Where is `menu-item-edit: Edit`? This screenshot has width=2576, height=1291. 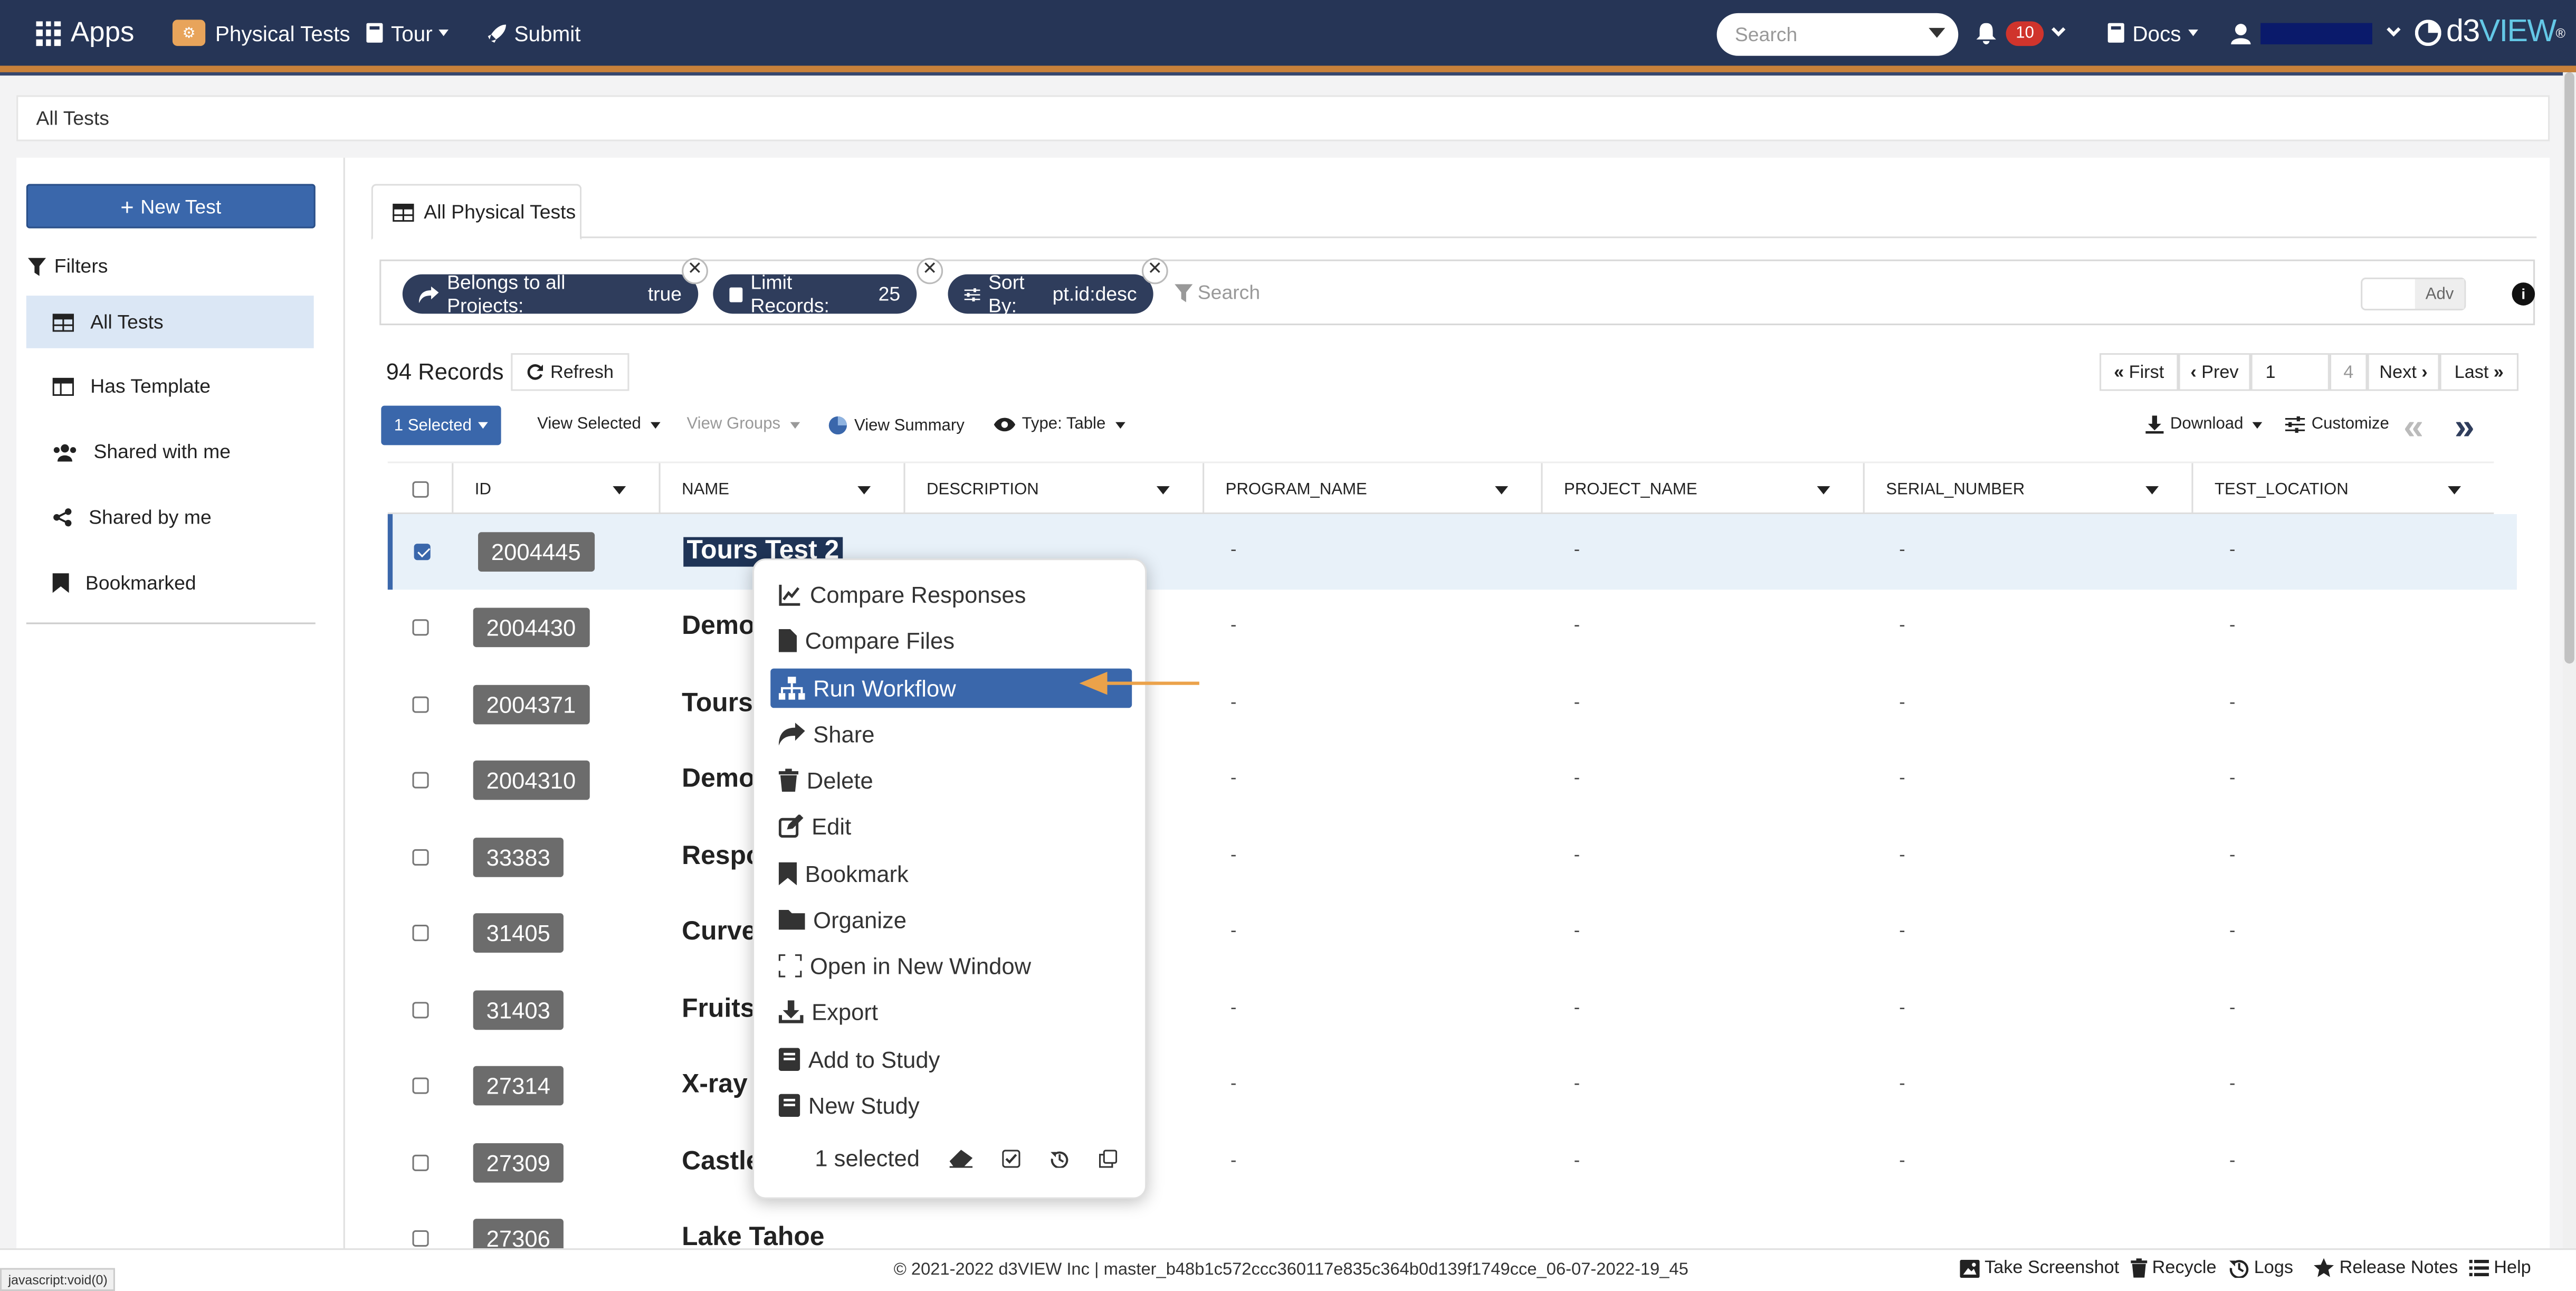 menu-item-edit: Edit is located at coordinates (951, 826).